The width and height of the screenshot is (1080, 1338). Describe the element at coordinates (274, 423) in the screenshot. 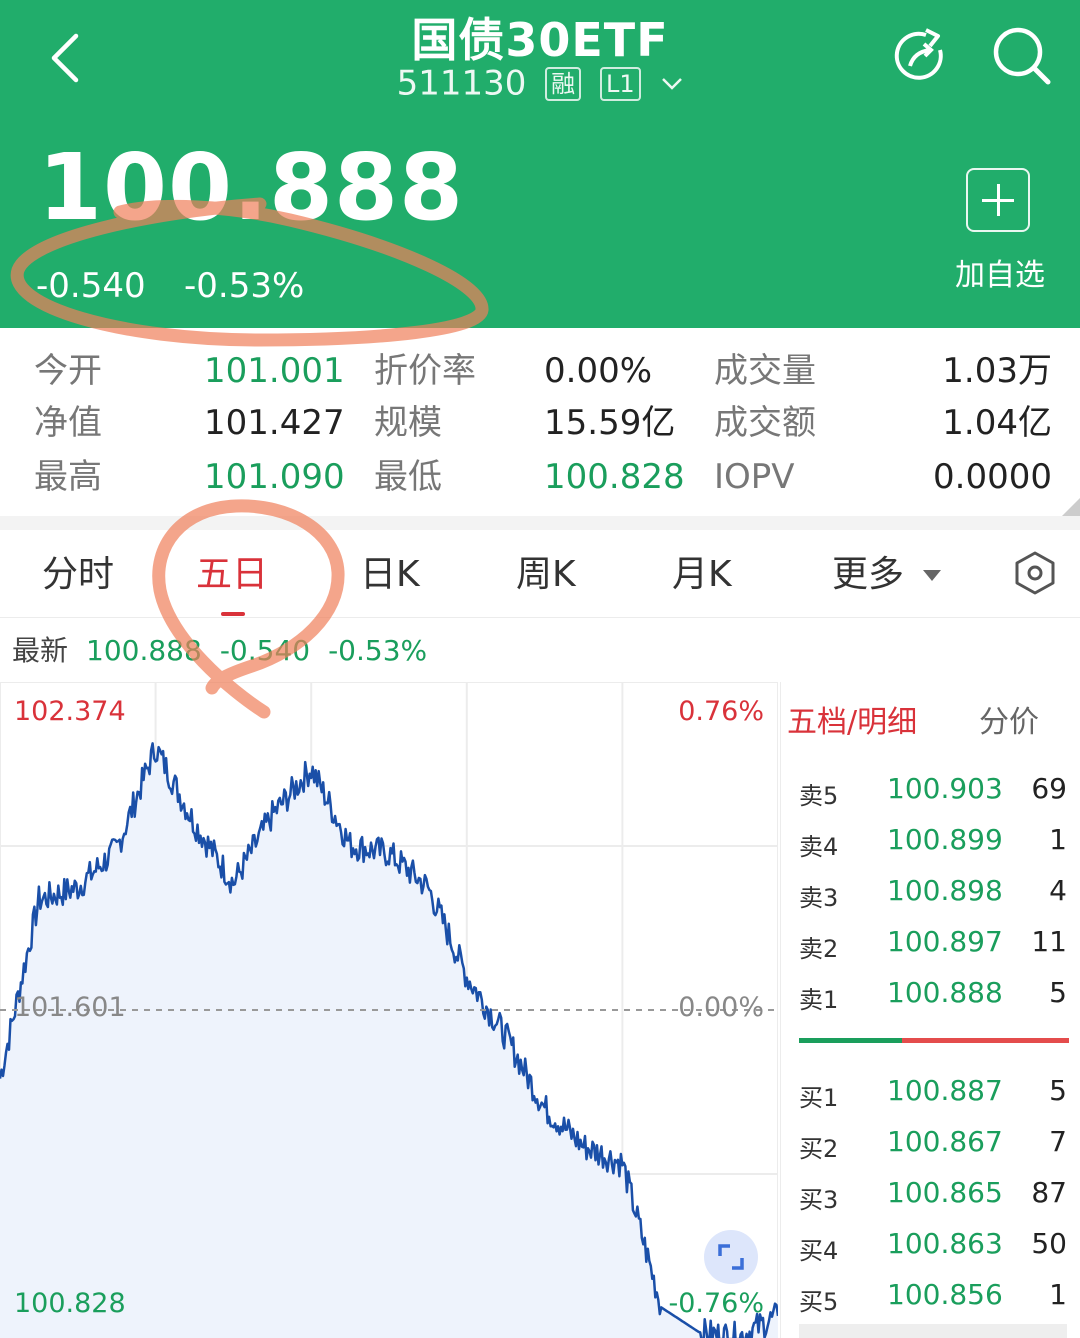

I see `stat-value-nav: 101.427` at that location.